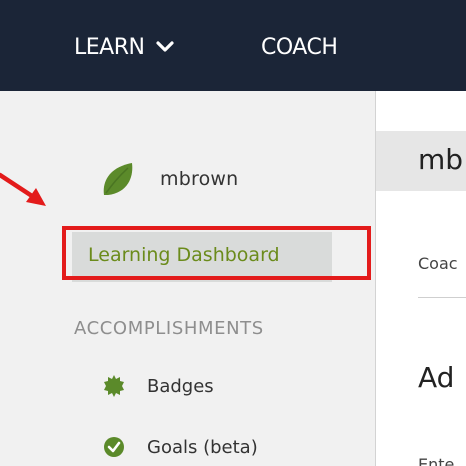 The height and width of the screenshot is (466, 466). I want to click on sidebar-item-goals: Goals (beta), so click(180, 447).